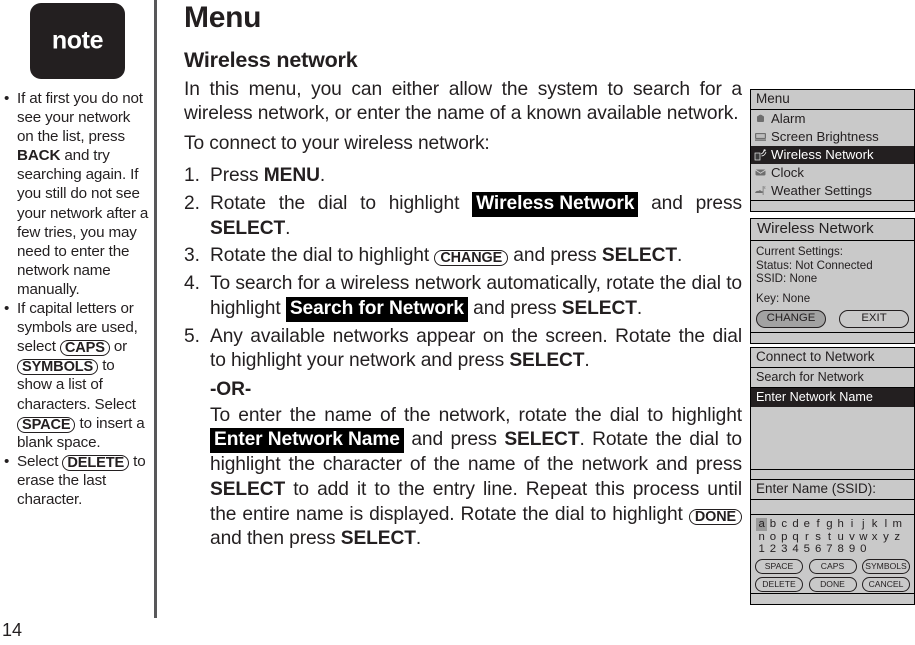 Image resolution: width=915 pixels, height=645 pixels. Describe the element at coordinates (454, 440) in the screenshot. I see `step-5-alt-text-2: and press` at that location.